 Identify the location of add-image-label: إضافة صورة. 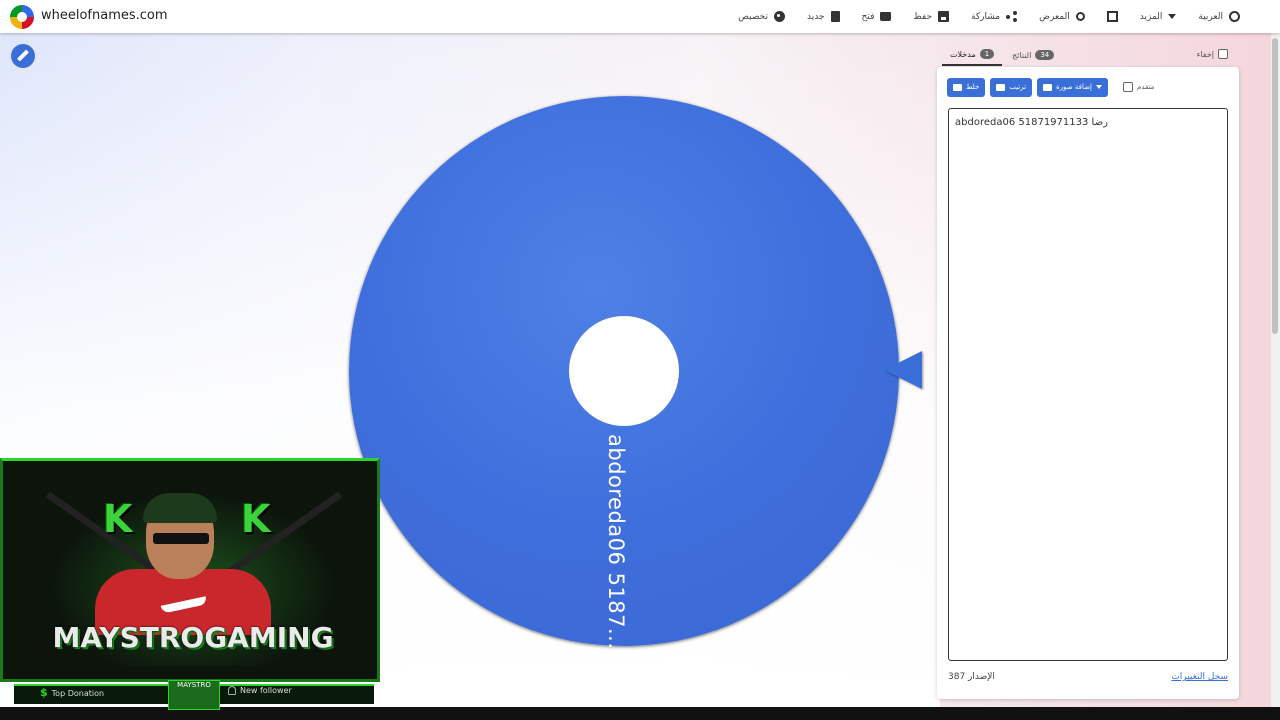
(1074, 87).